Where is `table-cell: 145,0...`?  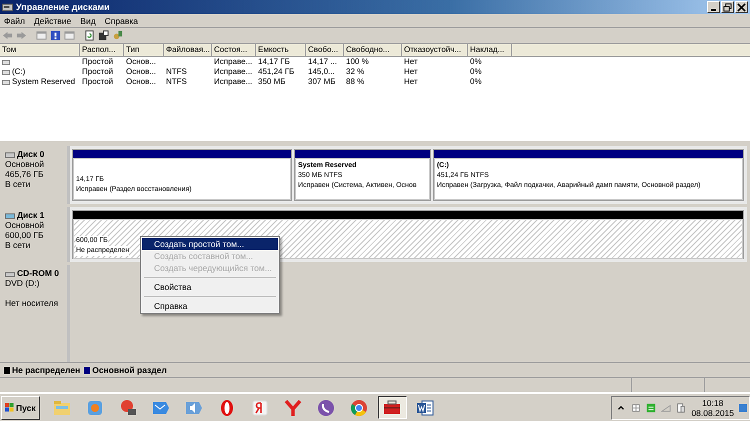 table-cell: 145,0... is located at coordinates (321, 72).